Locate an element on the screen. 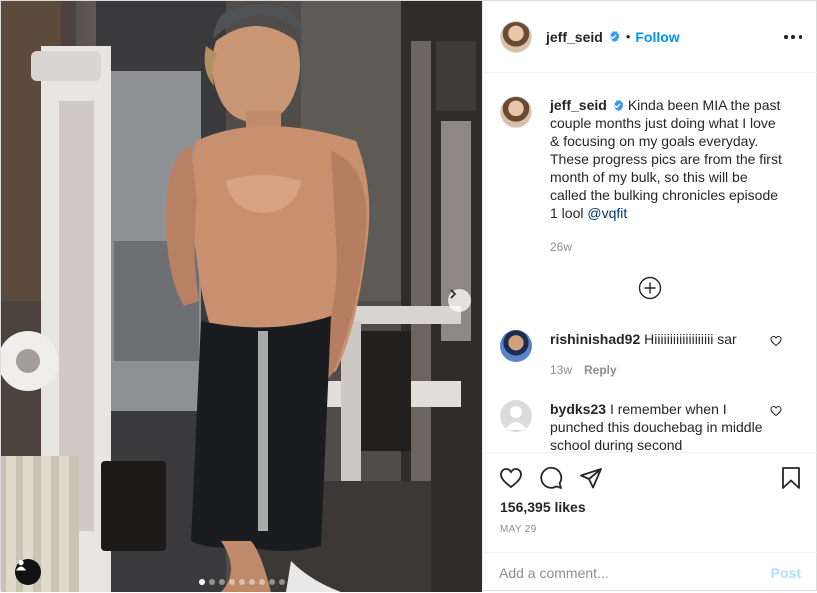 This screenshot has height=593, width=817. caption-avatar is located at coordinates (516, 112).